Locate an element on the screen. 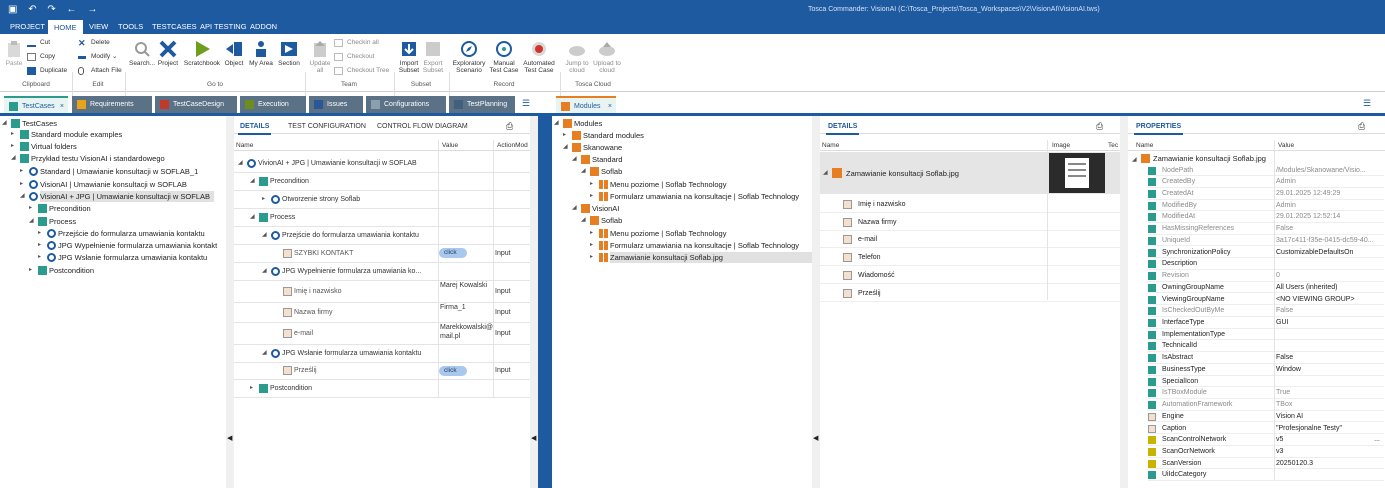 The width and height of the screenshot is (1385, 488). export-subset-button: Export Subset is located at coordinates (433, 57).